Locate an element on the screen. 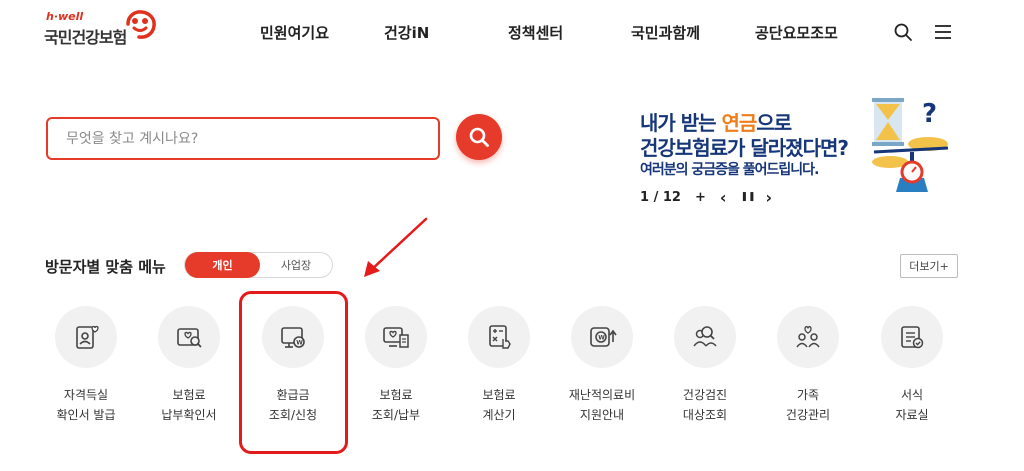 This screenshot has width=1024, height=471. banner-headline-2: 건강보험료가 달라졌다면? is located at coordinates (744, 146).